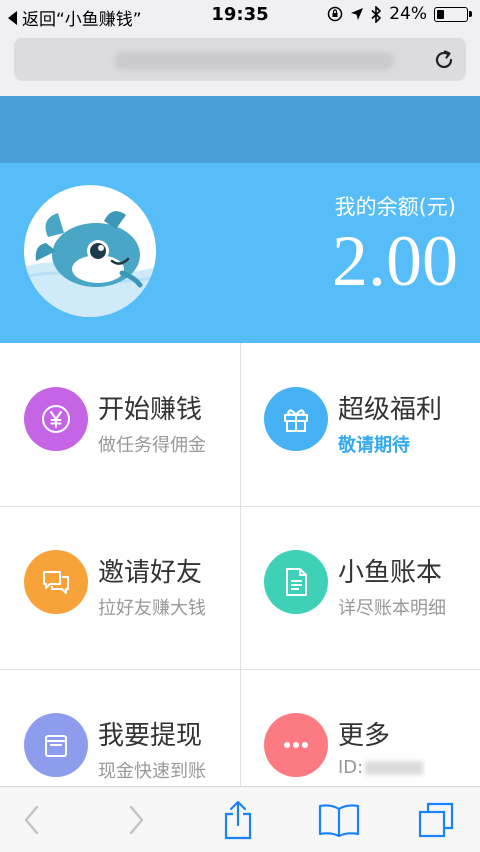  I want to click on battery-fill, so click(440, 14).